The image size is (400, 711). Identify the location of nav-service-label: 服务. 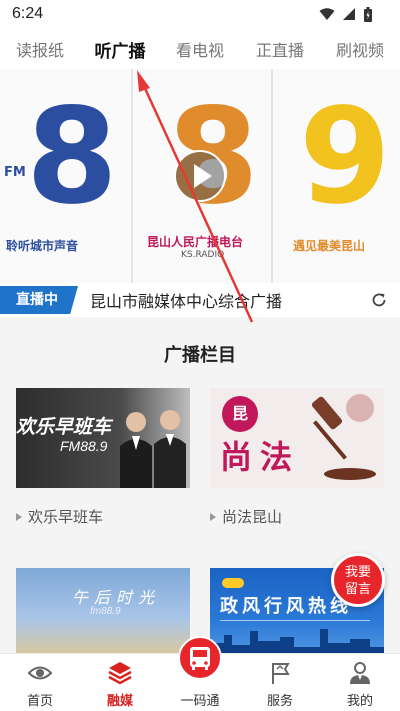
(279, 701).